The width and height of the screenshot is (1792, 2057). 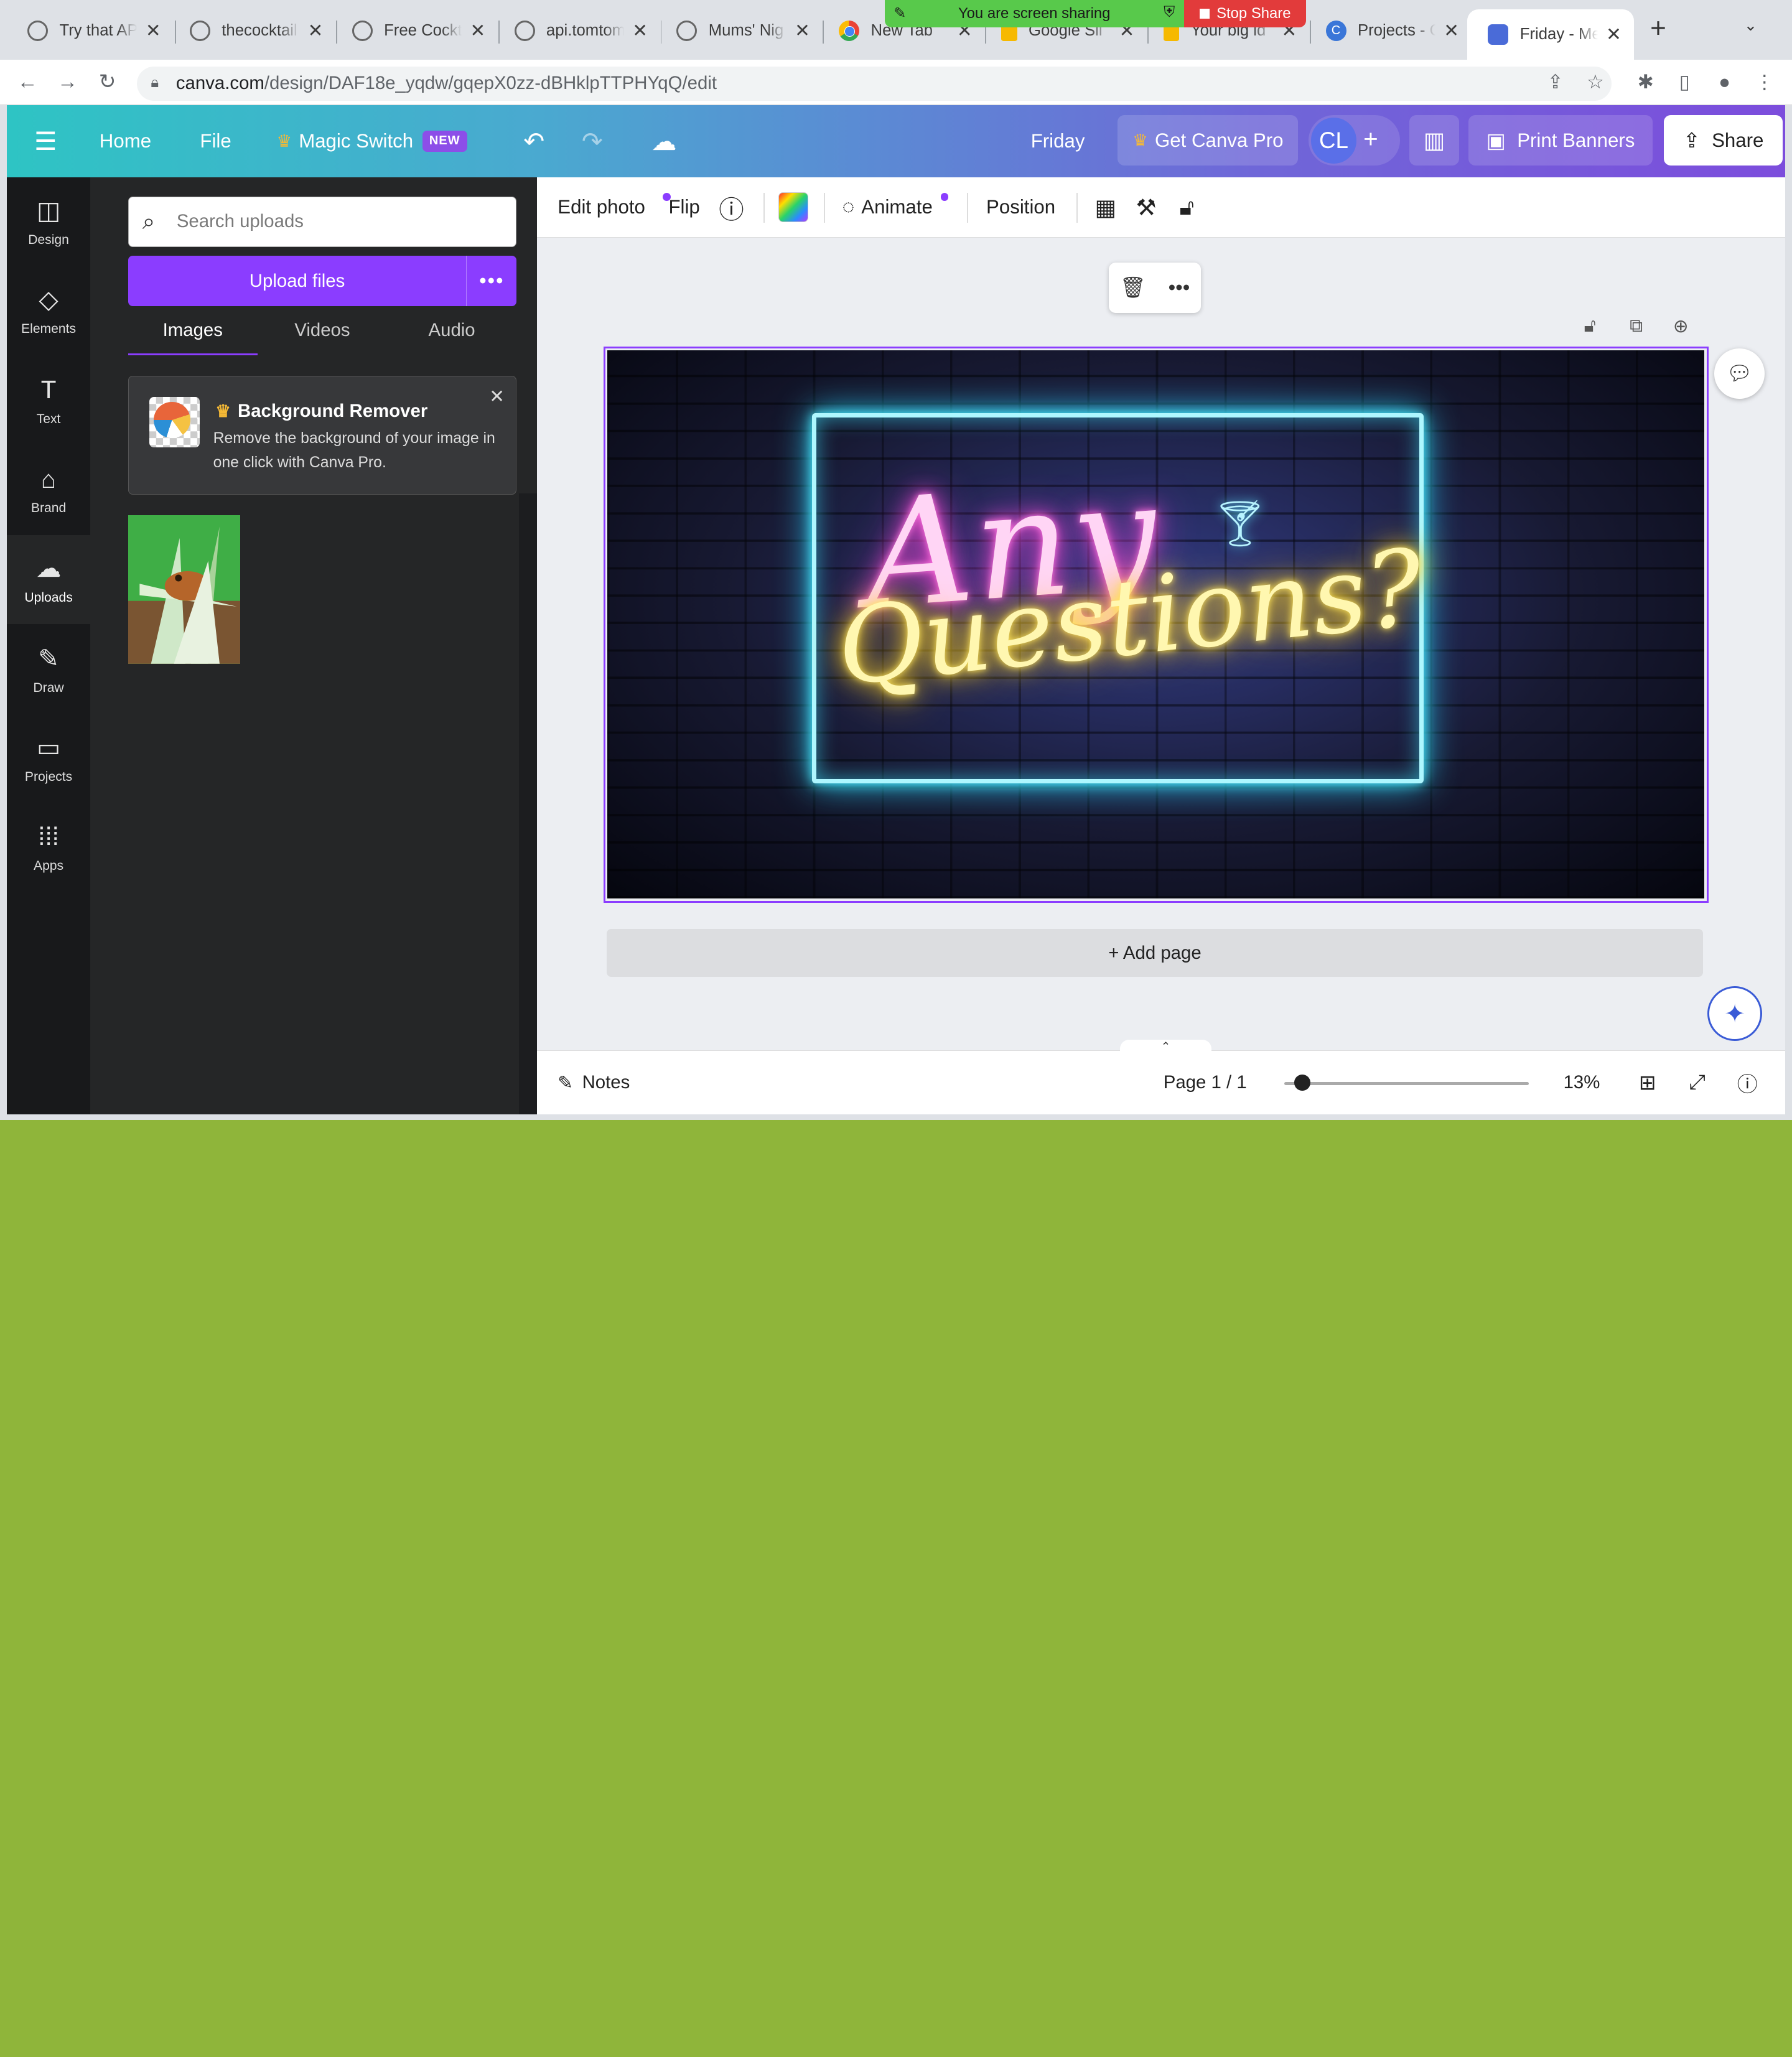 What do you see at coordinates (322, 221) in the screenshot?
I see `search-input: ⌕ Search uploads` at bounding box center [322, 221].